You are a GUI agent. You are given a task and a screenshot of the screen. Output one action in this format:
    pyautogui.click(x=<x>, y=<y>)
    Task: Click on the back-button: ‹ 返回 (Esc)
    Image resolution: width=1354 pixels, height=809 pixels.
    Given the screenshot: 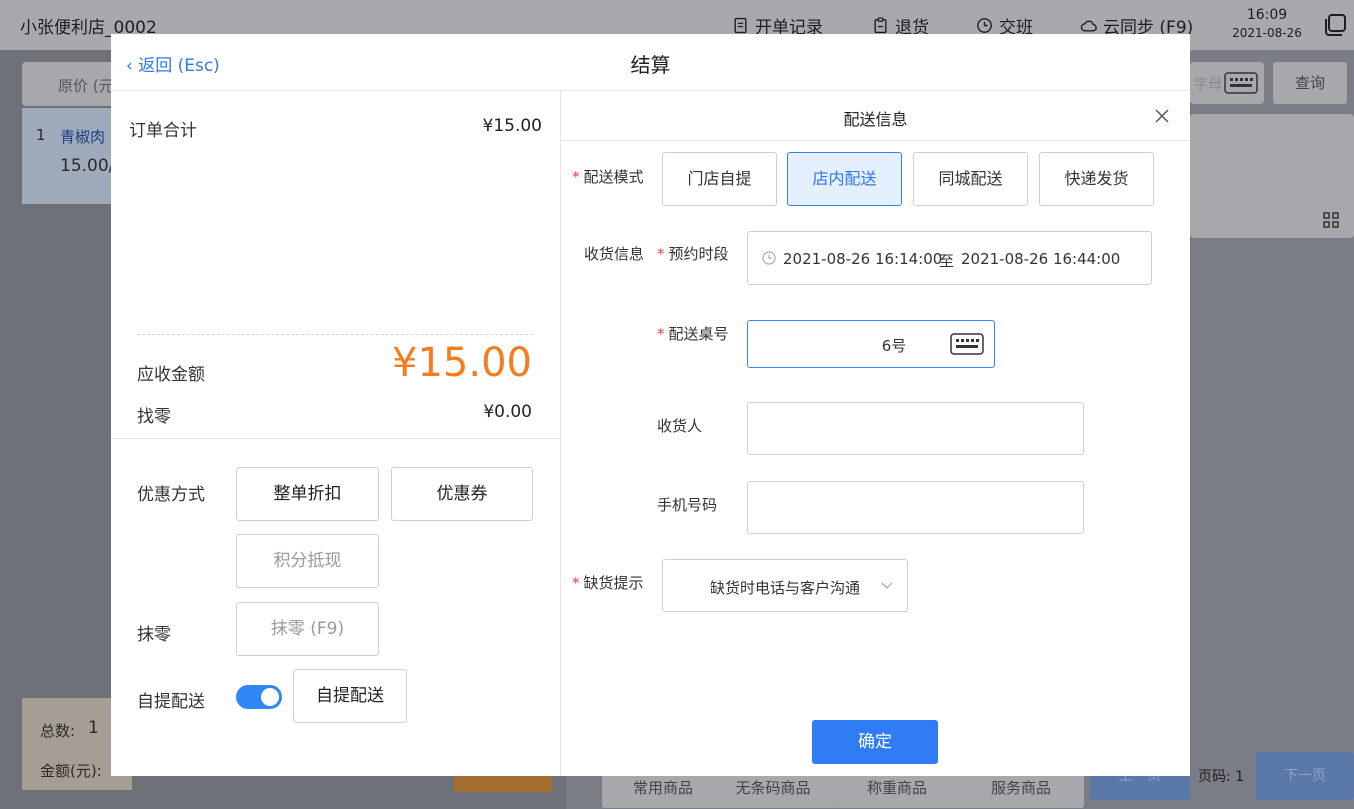 What is the action you would take?
    pyautogui.click(x=173, y=63)
    